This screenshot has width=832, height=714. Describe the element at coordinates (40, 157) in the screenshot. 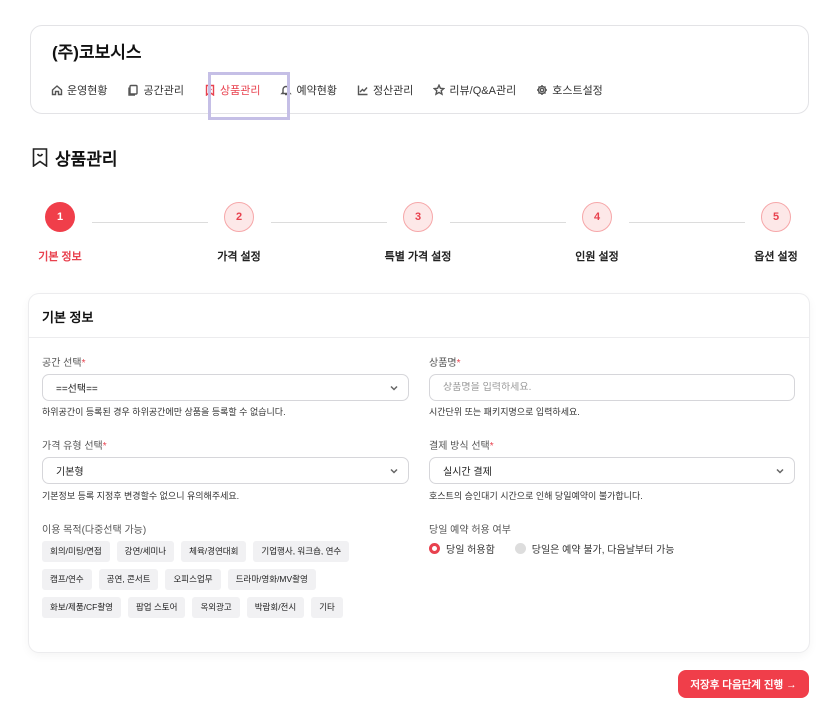

I see `bookmark-icon` at that location.